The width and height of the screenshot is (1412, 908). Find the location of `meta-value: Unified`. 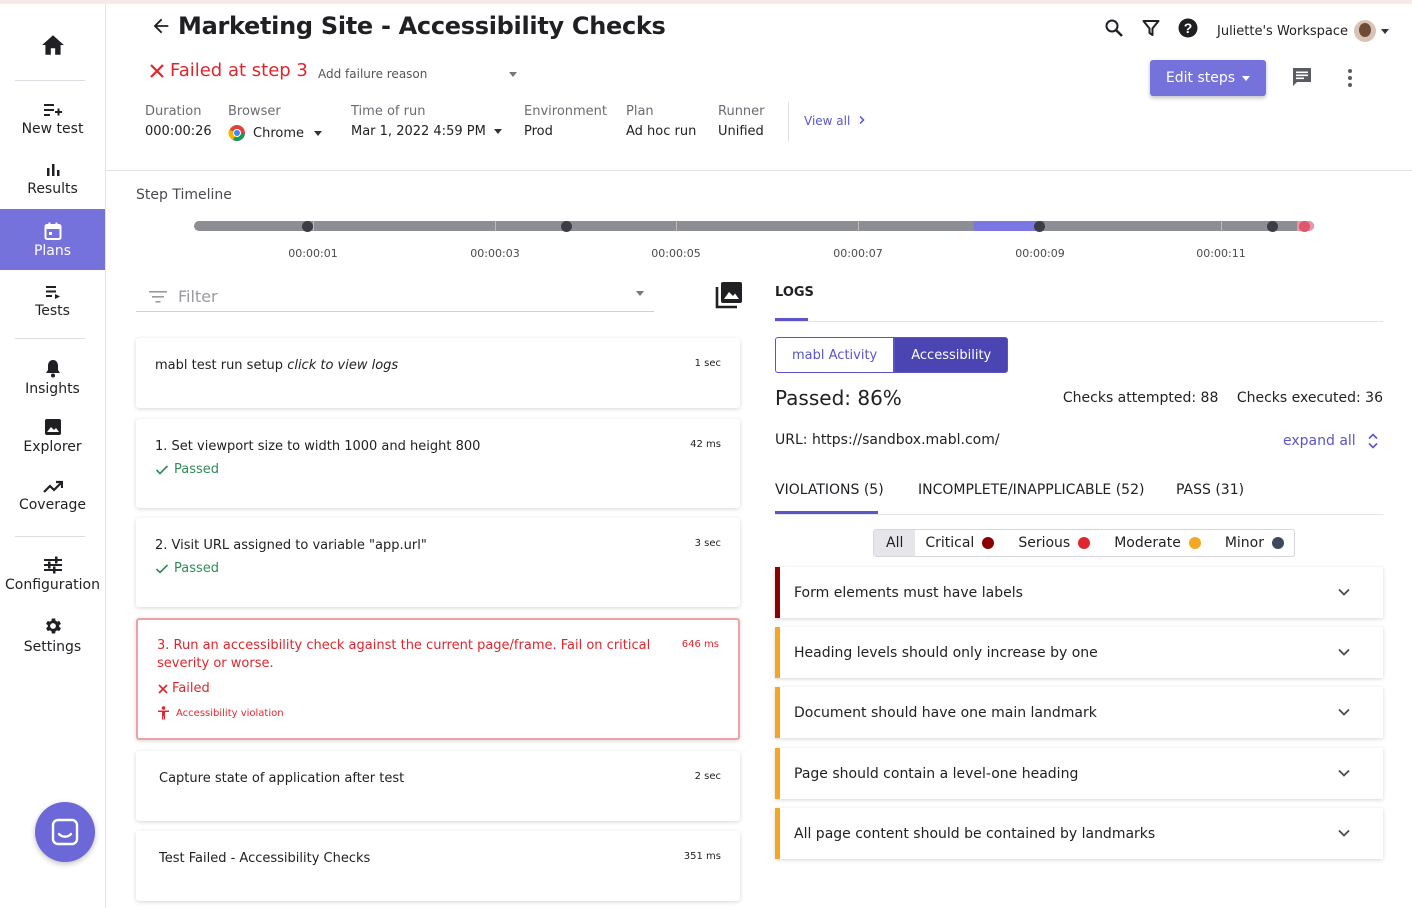

meta-value: Unified is located at coordinates (741, 131).